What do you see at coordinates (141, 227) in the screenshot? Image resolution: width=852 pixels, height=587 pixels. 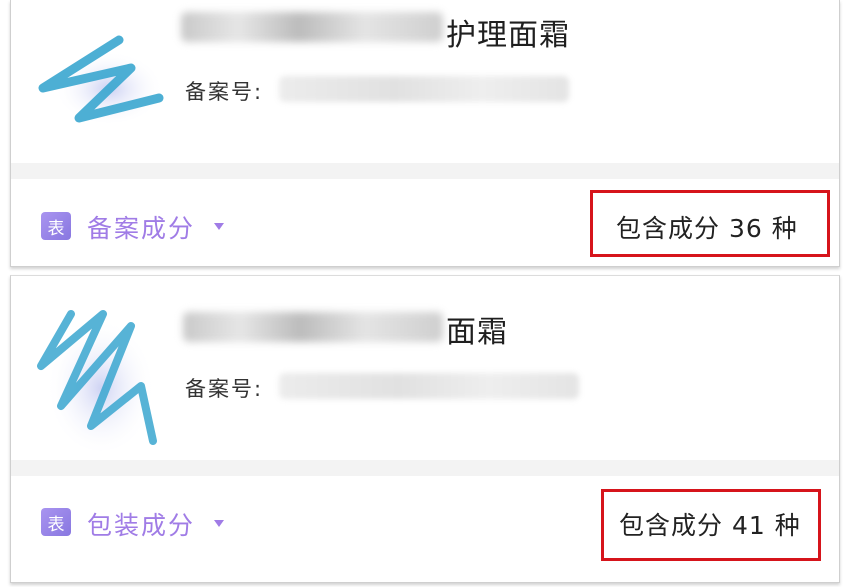 I see `ingredient-type-dropdown: 备案成分` at bounding box center [141, 227].